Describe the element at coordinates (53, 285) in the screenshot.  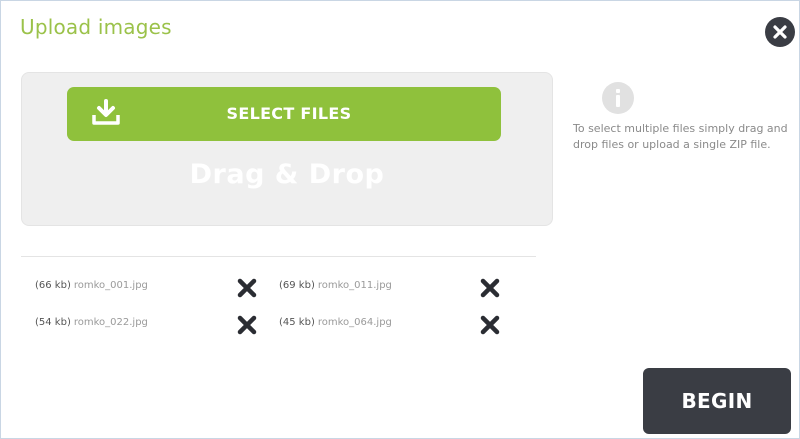
I see `file-size: (66 kb)` at that location.